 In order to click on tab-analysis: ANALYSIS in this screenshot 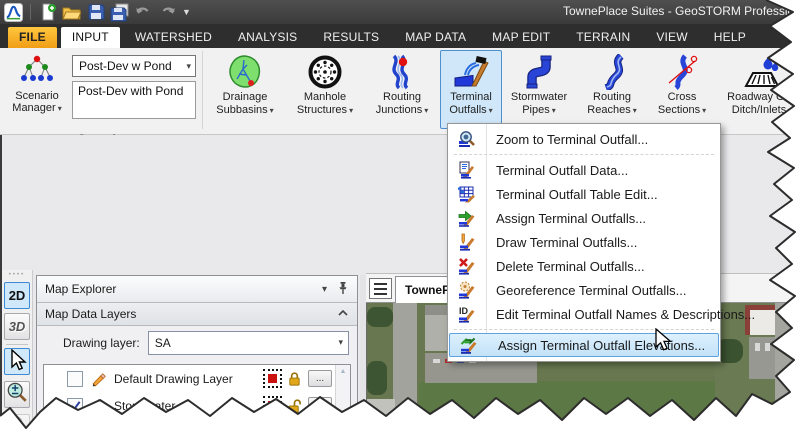, I will do `click(267, 37)`.